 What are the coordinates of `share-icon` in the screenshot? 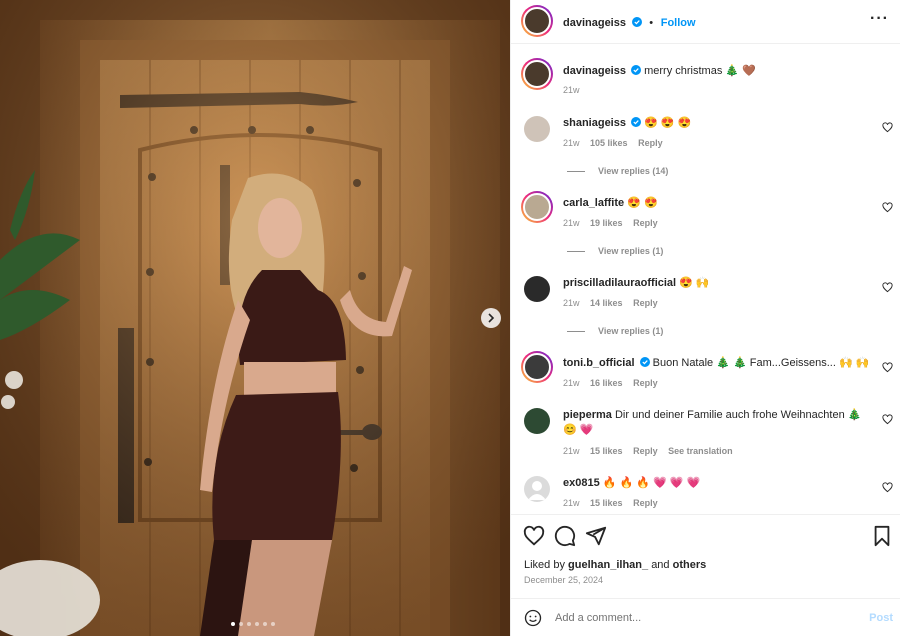 It's located at (596, 536).